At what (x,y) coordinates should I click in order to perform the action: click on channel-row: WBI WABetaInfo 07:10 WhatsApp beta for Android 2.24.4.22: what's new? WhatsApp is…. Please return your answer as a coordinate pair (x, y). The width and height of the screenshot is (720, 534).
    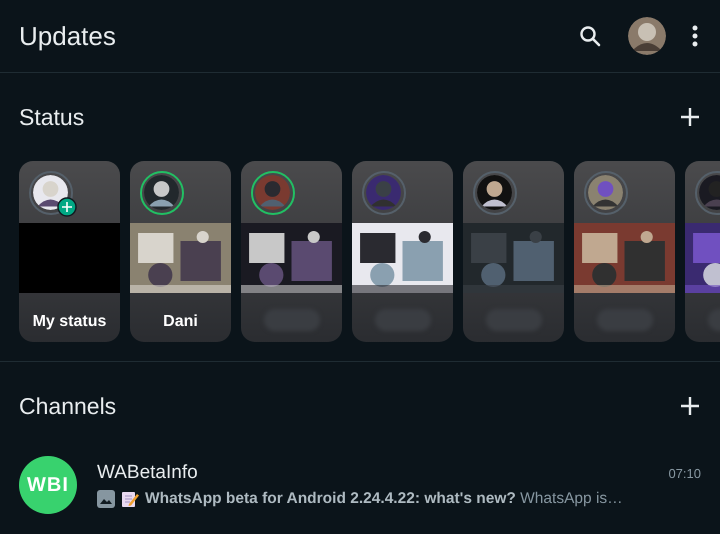
    Looking at the image, I should click on (360, 485).